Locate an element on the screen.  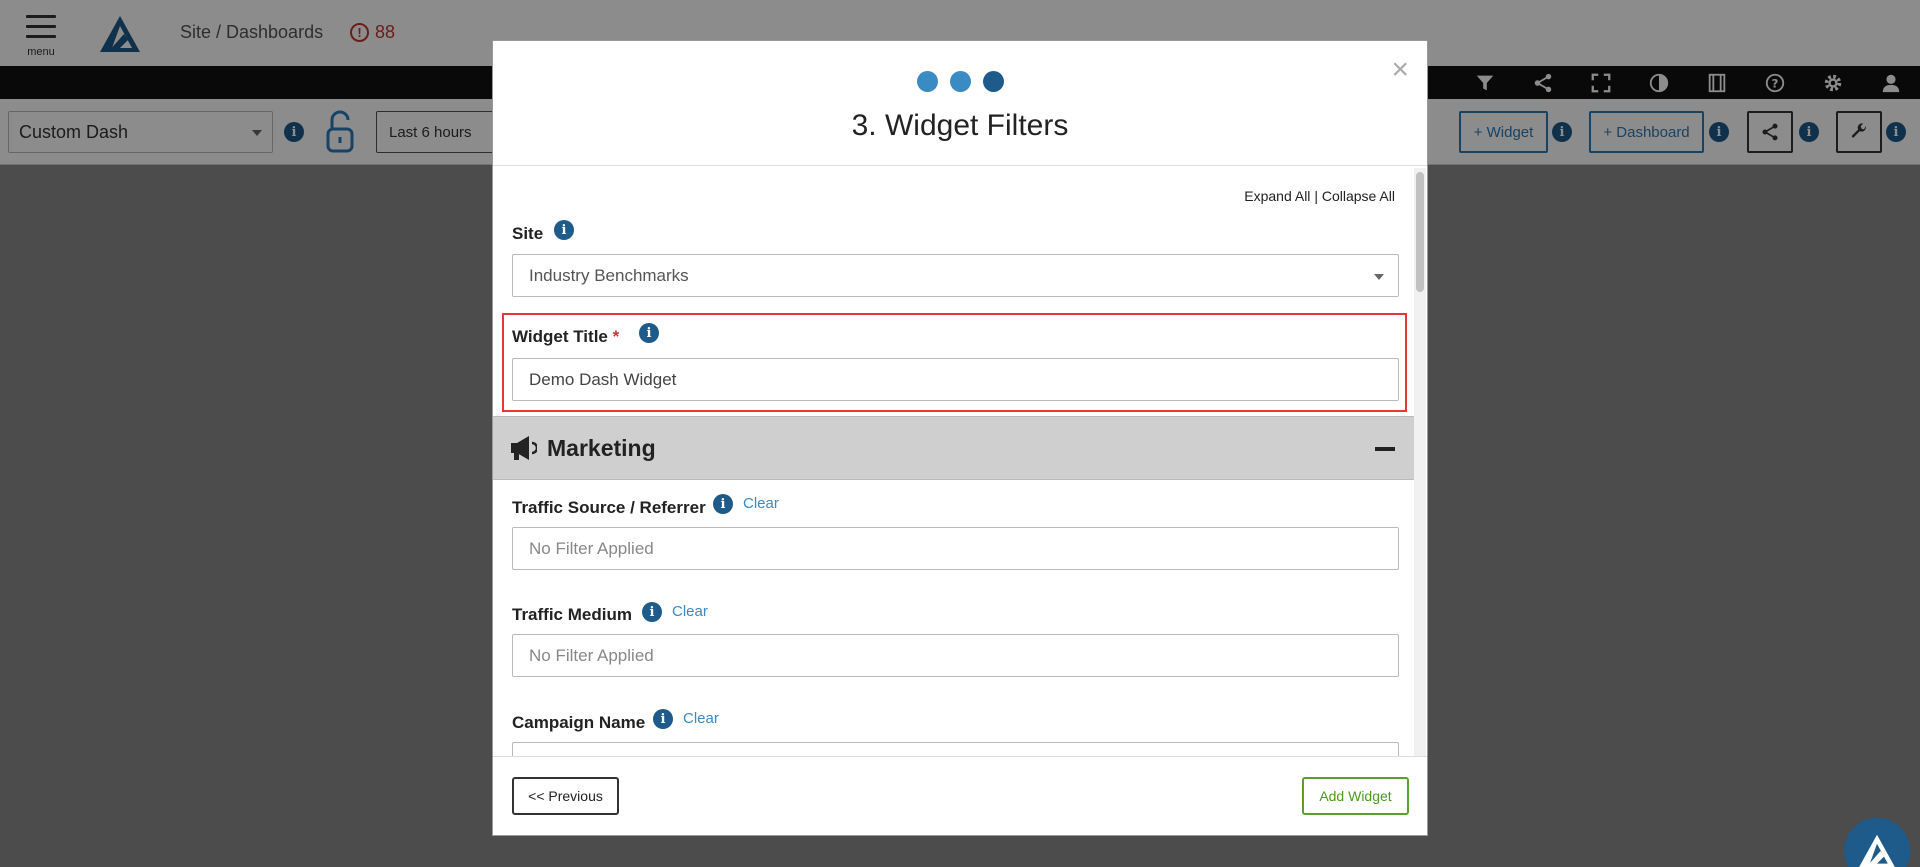
marketing-section-header: Marketing is located at coordinates (954, 448).